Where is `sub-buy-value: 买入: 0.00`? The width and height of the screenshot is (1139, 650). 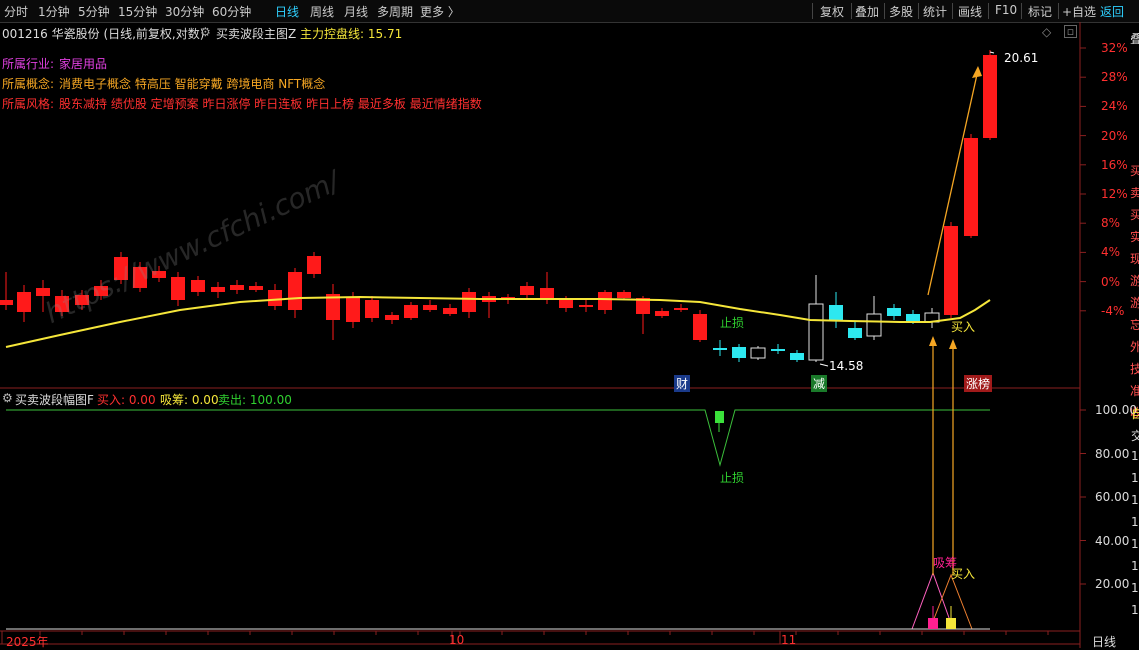
sub-buy-value: 买入: 0.00 is located at coordinates (126, 400).